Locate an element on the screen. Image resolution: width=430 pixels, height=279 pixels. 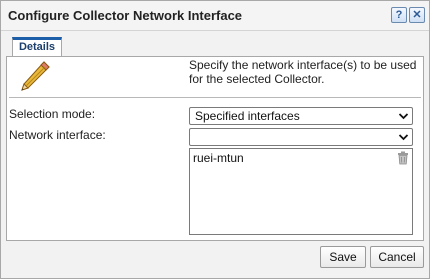
network-interface-label: Network interface: is located at coordinates (57, 135).